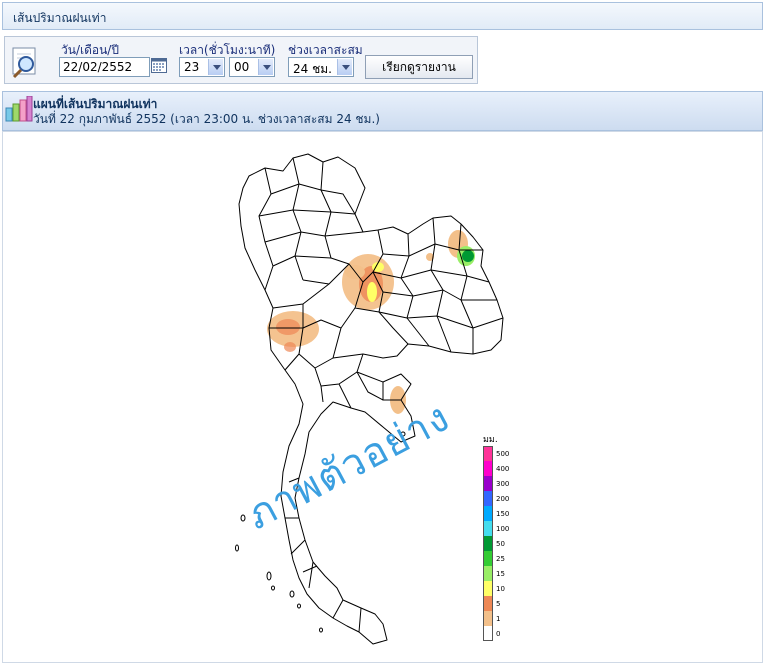  What do you see at coordinates (513, 542) in the screenshot?
I see `rainfall-legend: มม. 500 400 300 200 150 100 50 25 15 10 5 1 0` at bounding box center [513, 542].